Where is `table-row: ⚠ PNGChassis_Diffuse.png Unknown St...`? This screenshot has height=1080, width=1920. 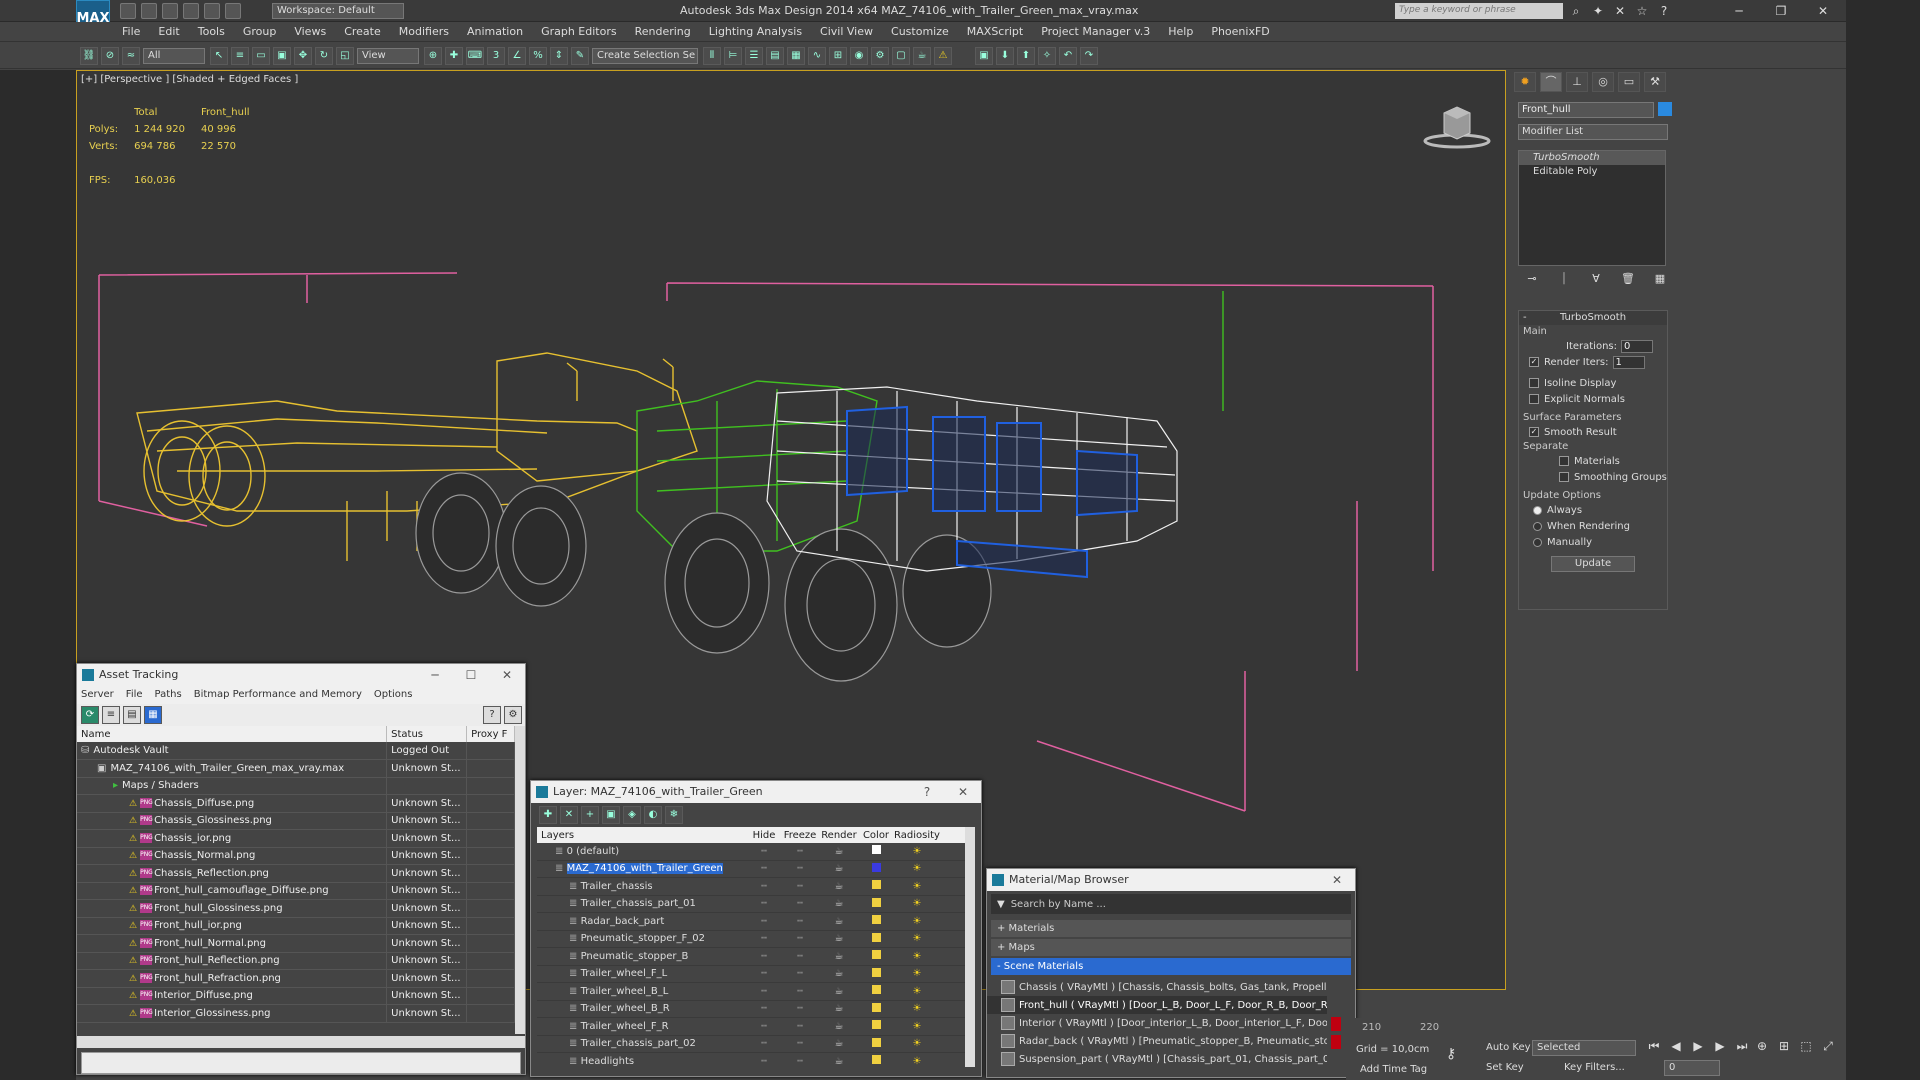 table-row: ⚠ PNGChassis_Diffuse.png Unknown St... is located at coordinates (296, 803).